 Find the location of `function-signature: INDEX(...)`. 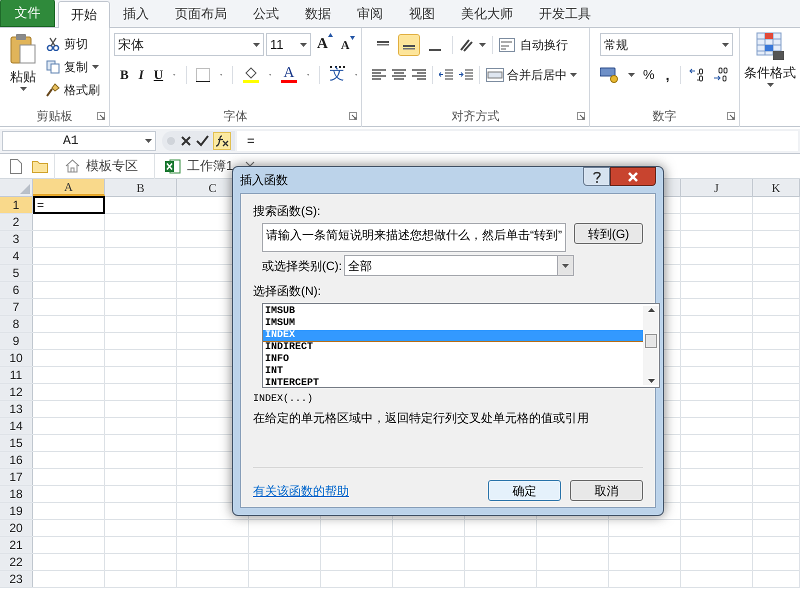

function-signature: INDEX(...) is located at coordinates (283, 399).